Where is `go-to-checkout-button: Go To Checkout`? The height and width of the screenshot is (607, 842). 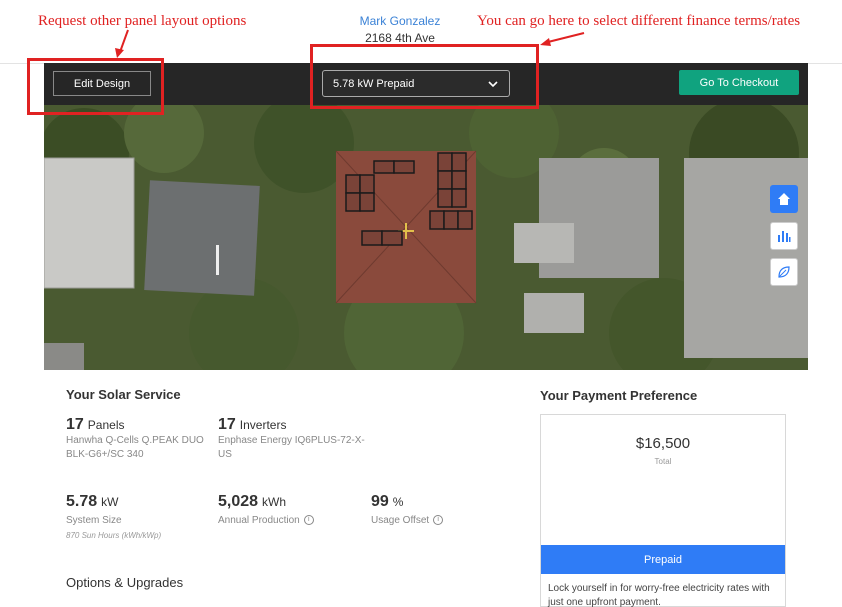 go-to-checkout-button: Go To Checkout is located at coordinates (739, 82).